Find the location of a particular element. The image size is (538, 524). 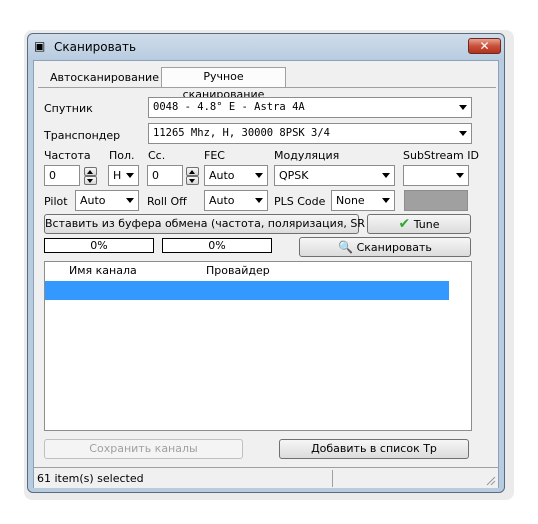

scan-label: Сканировать is located at coordinates (394, 247).